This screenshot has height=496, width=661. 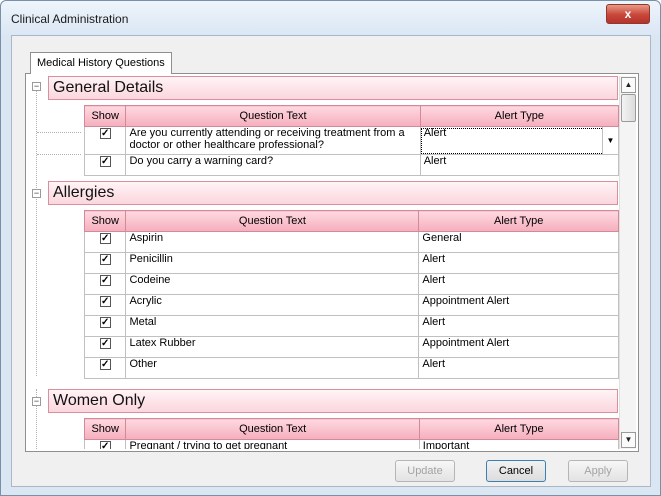 What do you see at coordinates (272, 368) in the screenshot?
I see `question-text: Other` at bounding box center [272, 368].